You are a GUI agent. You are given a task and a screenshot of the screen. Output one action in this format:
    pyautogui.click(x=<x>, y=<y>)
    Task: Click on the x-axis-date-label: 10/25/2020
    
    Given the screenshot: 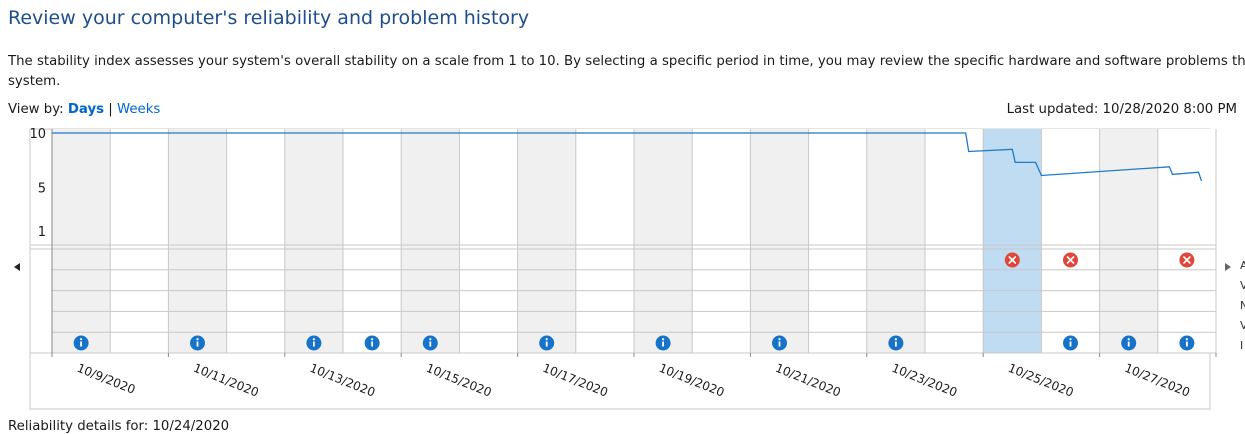 What is the action you would take?
    pyautogui.click(x=1040, y=380)
    